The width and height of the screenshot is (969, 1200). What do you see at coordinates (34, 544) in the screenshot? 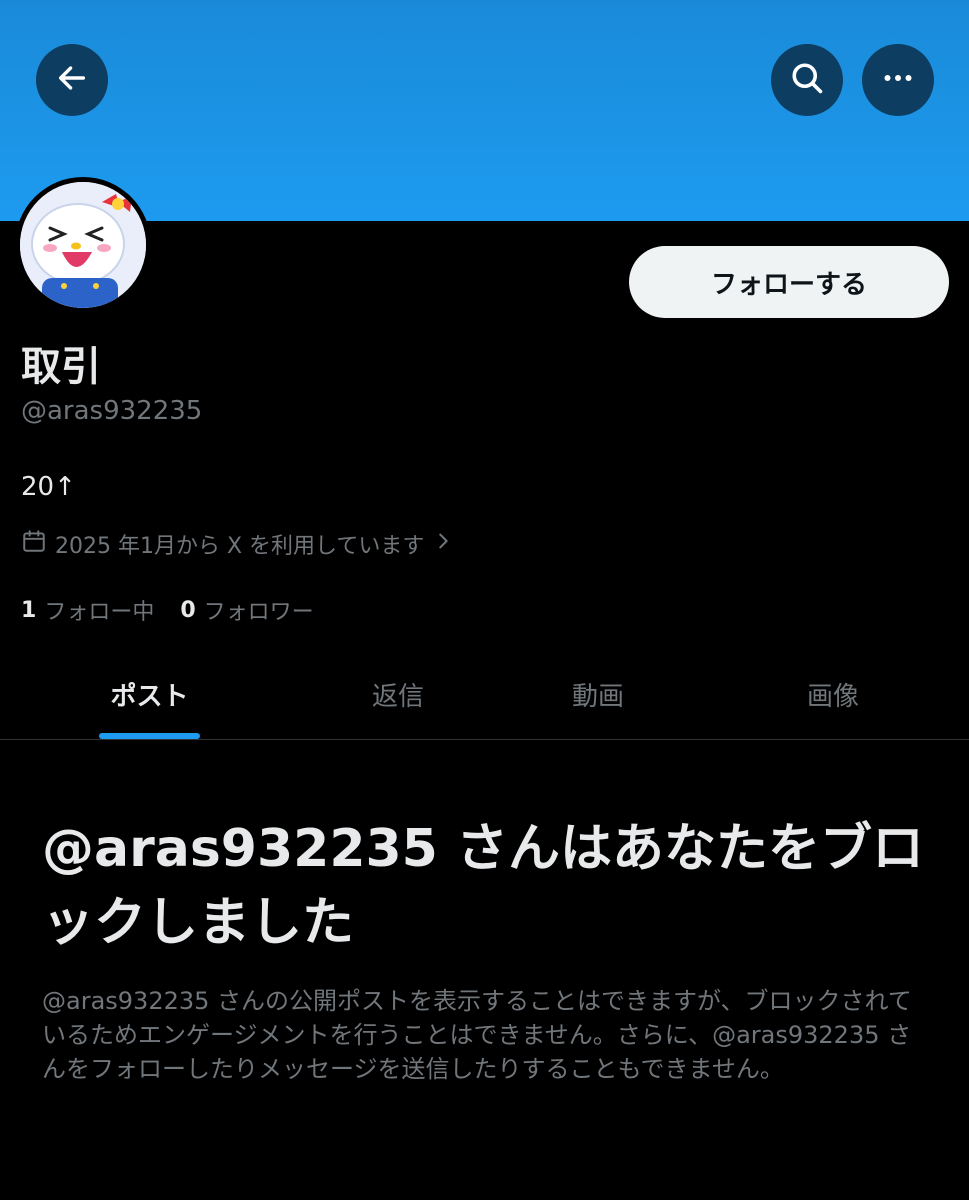
I see `calendar-icon` at bounding box center [34, 544].